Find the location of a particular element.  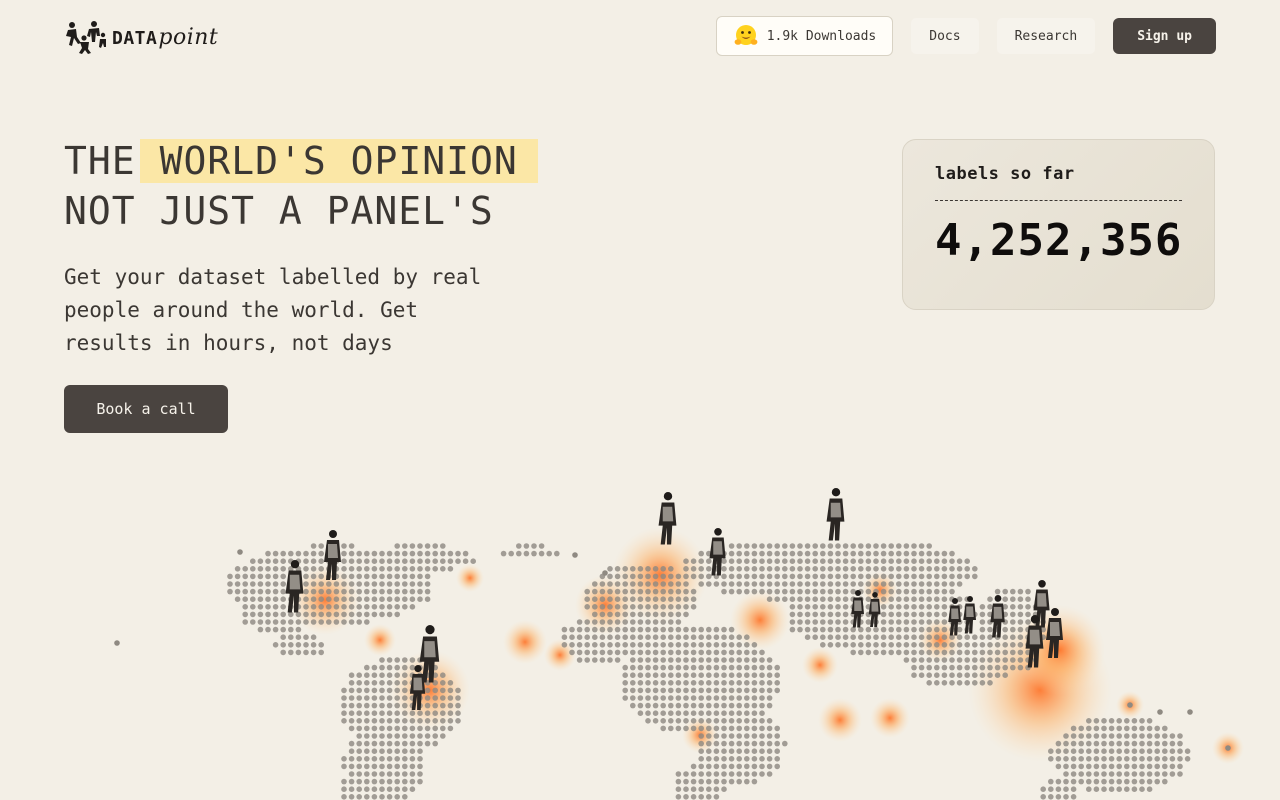

research-link: Research is located at coordinates (1046, 36).